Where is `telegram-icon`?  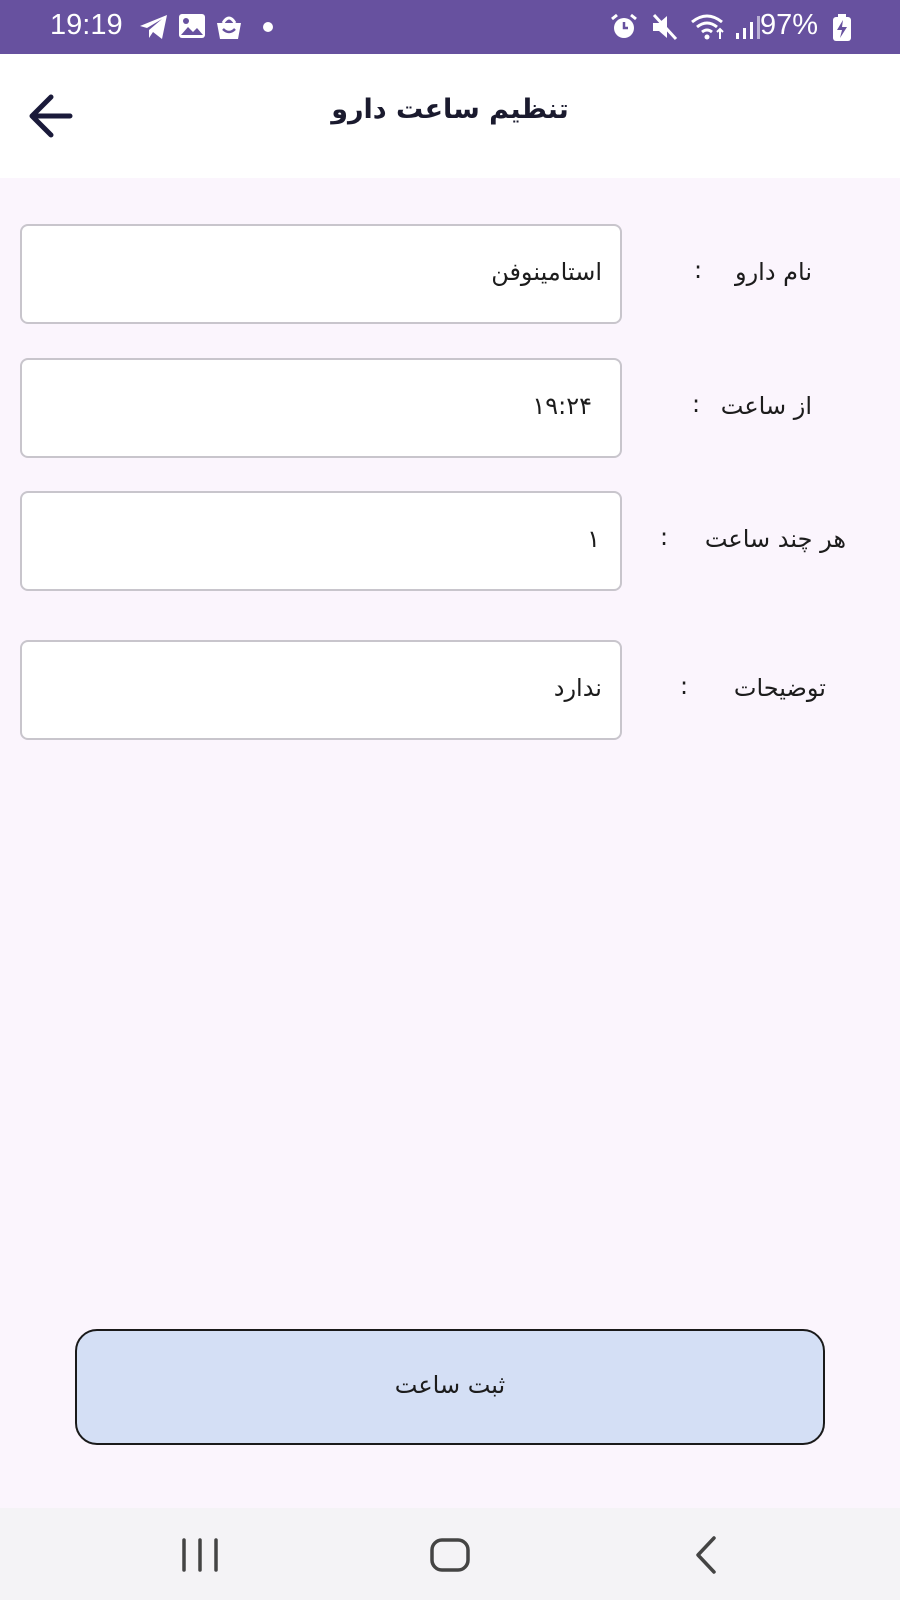
telegram-icon is located at coordinates (153, 27).